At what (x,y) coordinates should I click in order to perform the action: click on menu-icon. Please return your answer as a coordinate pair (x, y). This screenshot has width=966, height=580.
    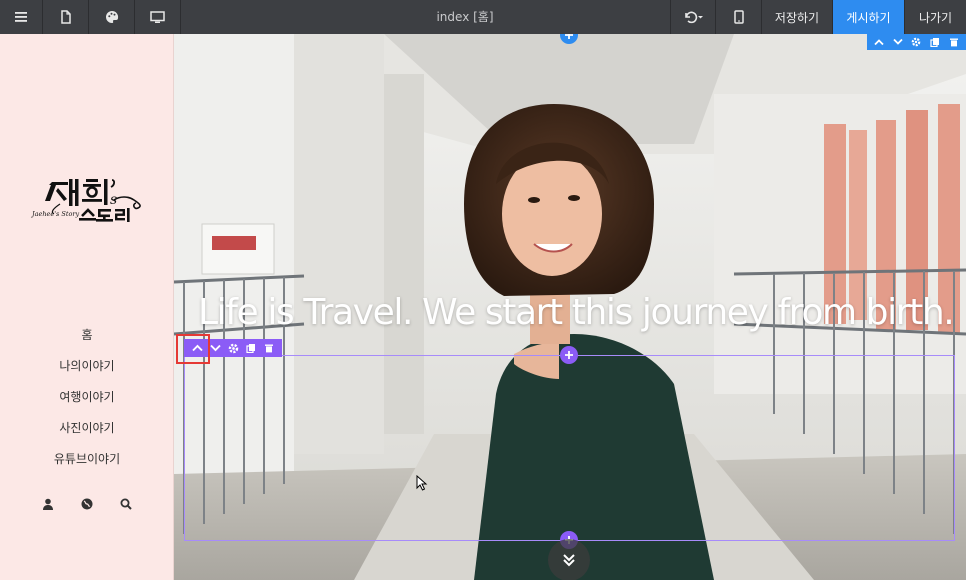
    Looking at the image, I should click on (21, 17).